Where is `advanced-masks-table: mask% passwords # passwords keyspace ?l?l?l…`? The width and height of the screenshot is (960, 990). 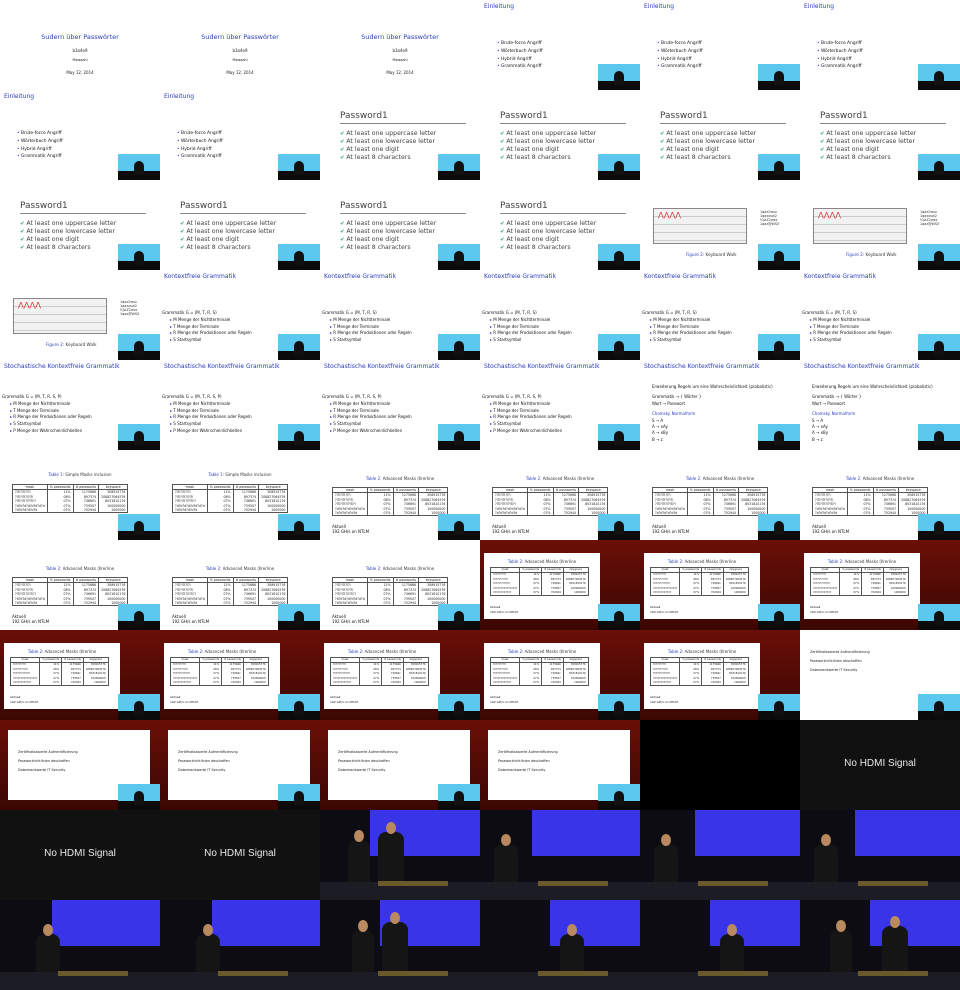 advanced-masks-table: mask% passwords # passwords keyspace ?l?l?l… is located at coordinates (230, 591).